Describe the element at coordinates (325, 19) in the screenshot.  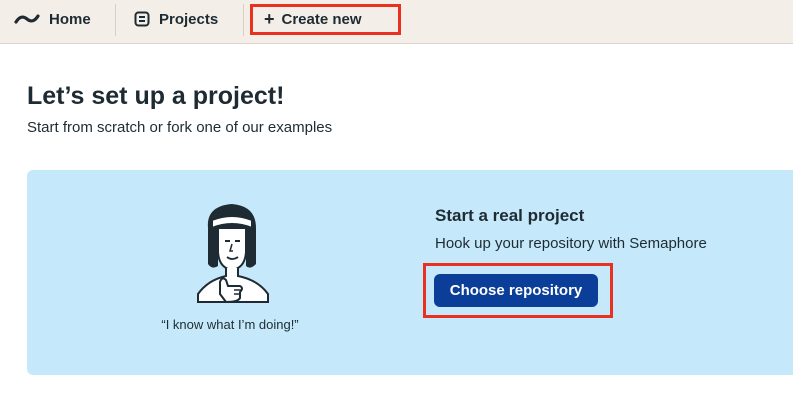
I see `highlight-box-create-new` at that location.